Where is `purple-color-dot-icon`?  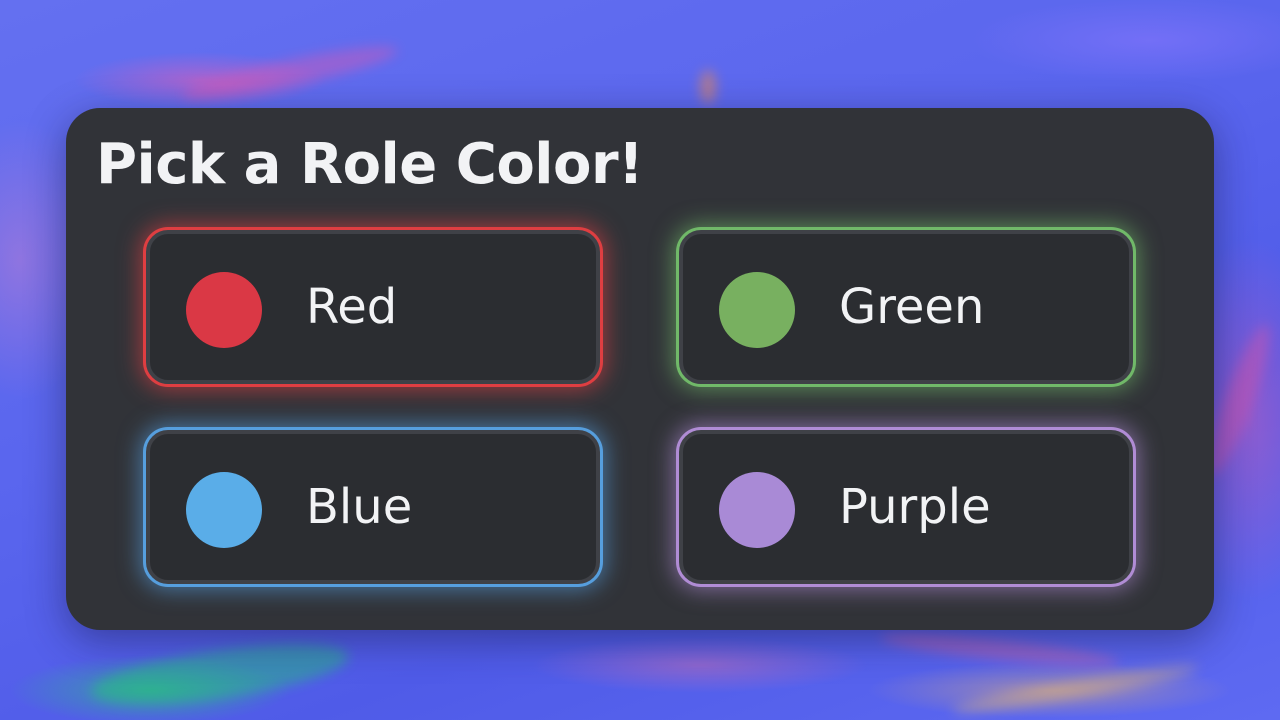
purple-color-dot-icon is located at coordinates (757, 510).